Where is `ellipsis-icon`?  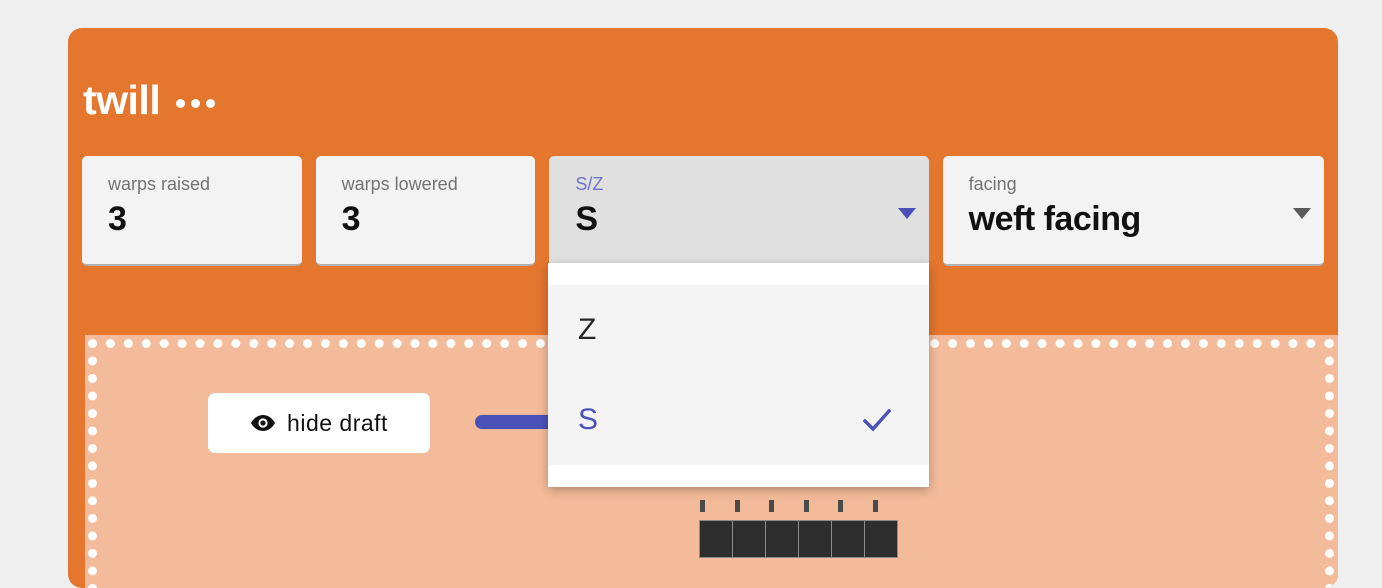
ellipsis-icon is located at coordinates (196, 100).